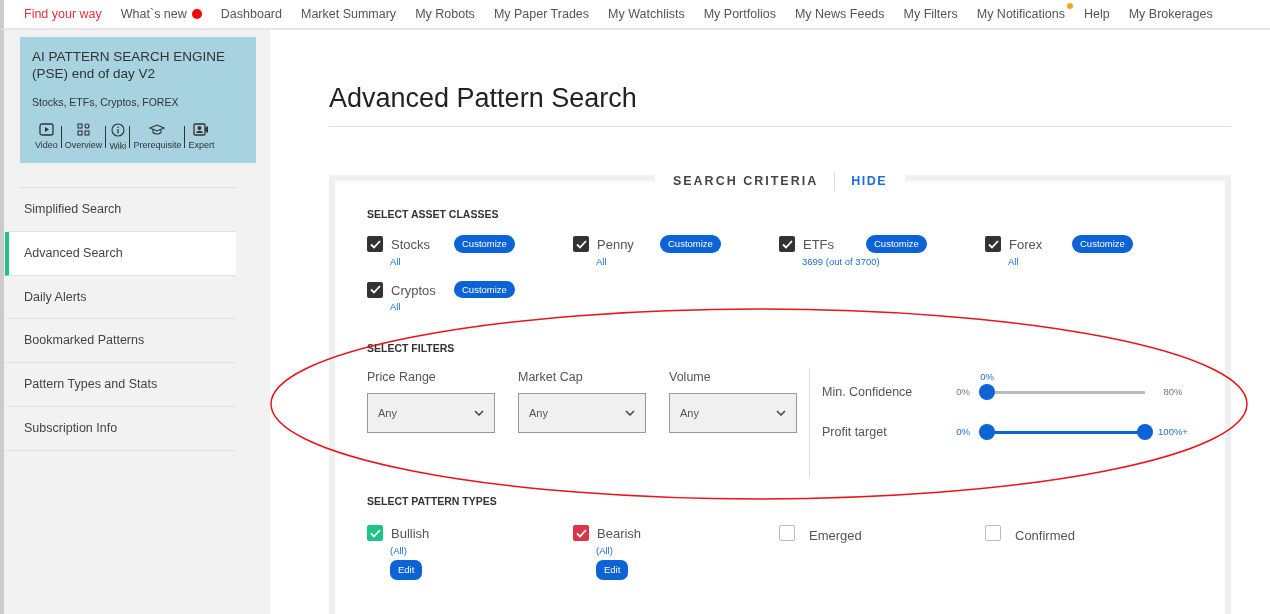 Image resolution: width=1270 pixels, height=614 pixels. Describe the element at coordinates (157, 129) in the screenshot. I see `graduation-cap-icon` at that location.